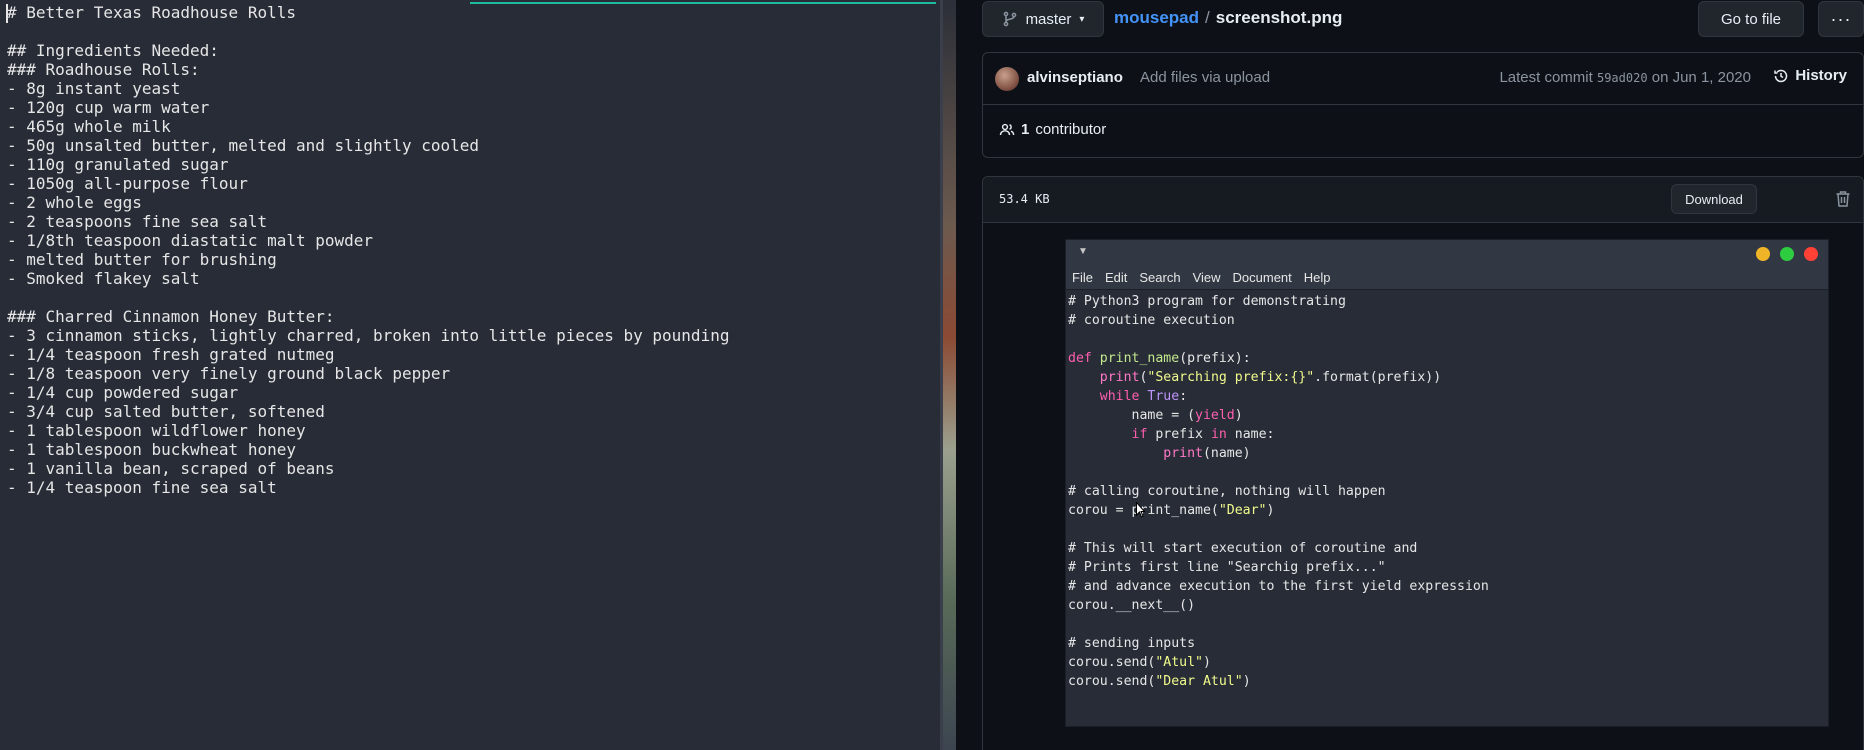  What do you see at coordinates (1206, 277) in the screenshot?
I see `menu-item-view: View` at bounding box center [1206, 277].